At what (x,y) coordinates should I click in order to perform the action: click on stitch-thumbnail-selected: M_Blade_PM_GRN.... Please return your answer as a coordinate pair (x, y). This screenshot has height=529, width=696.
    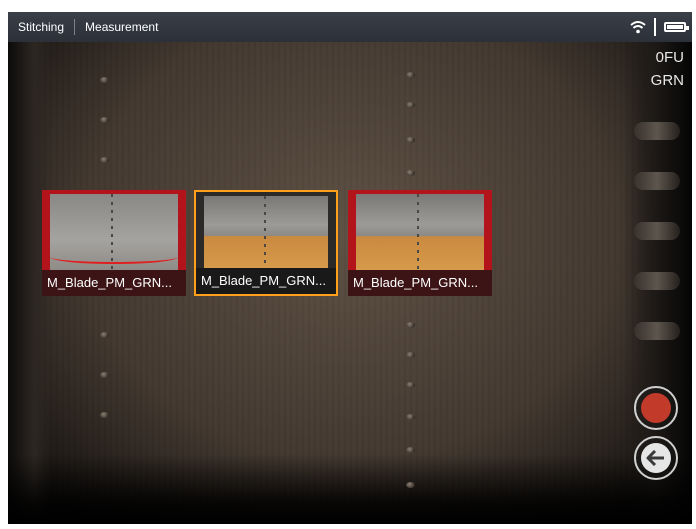
    Looking at the image, I should click on (266, 243).